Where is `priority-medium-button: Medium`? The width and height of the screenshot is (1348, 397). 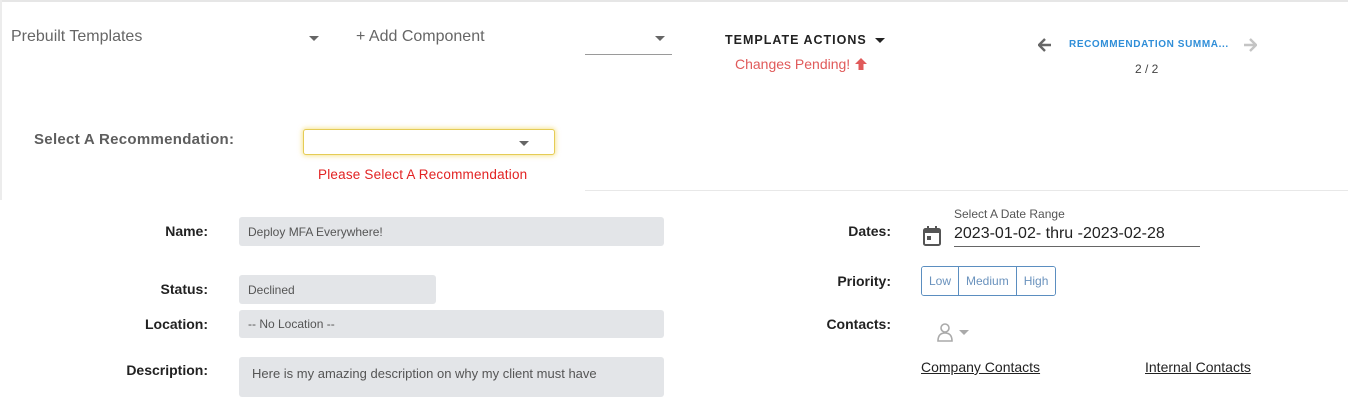 priority-medium-button: Medium is located at coordinates (987, 281).